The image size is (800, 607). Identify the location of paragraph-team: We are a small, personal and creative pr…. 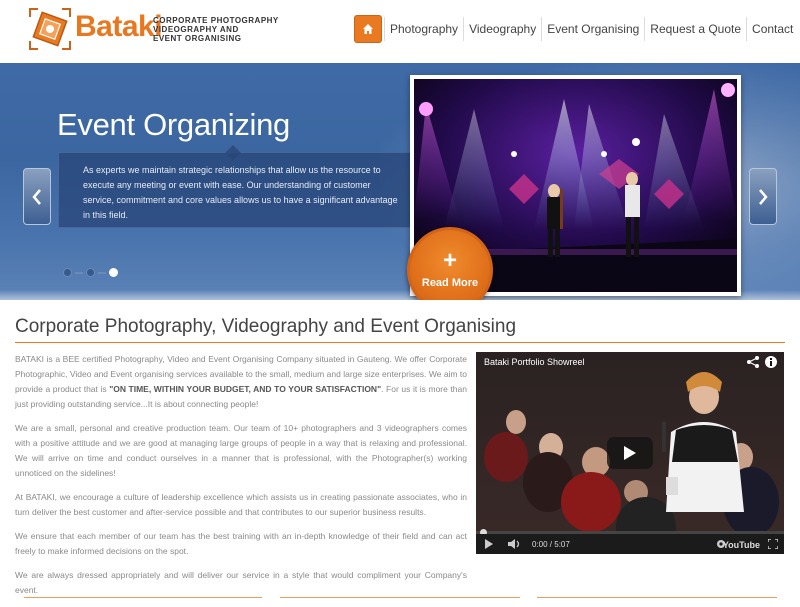
(241, 450).